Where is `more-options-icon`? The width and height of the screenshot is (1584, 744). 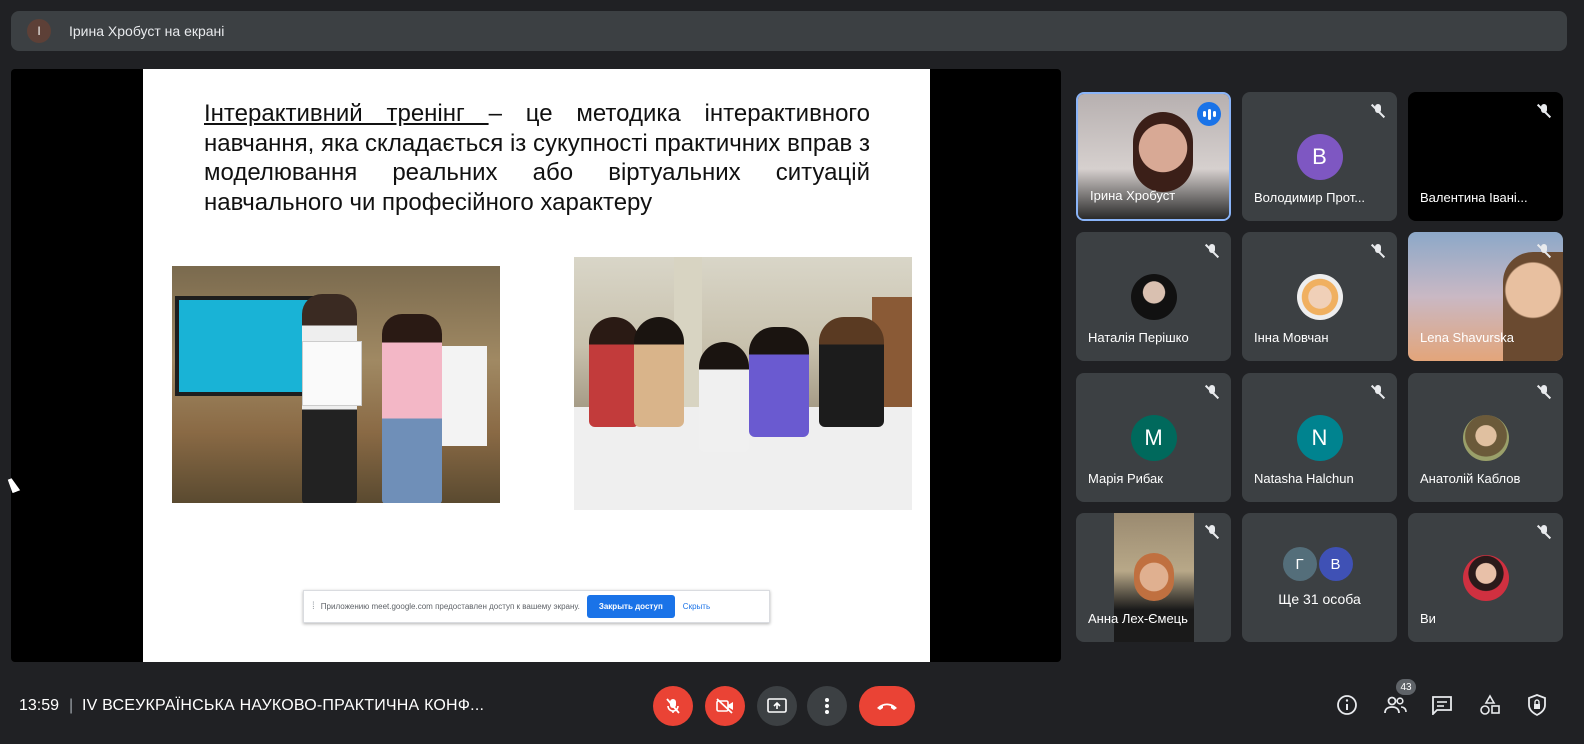 more-options-icon is located at coordinates (827, 706).